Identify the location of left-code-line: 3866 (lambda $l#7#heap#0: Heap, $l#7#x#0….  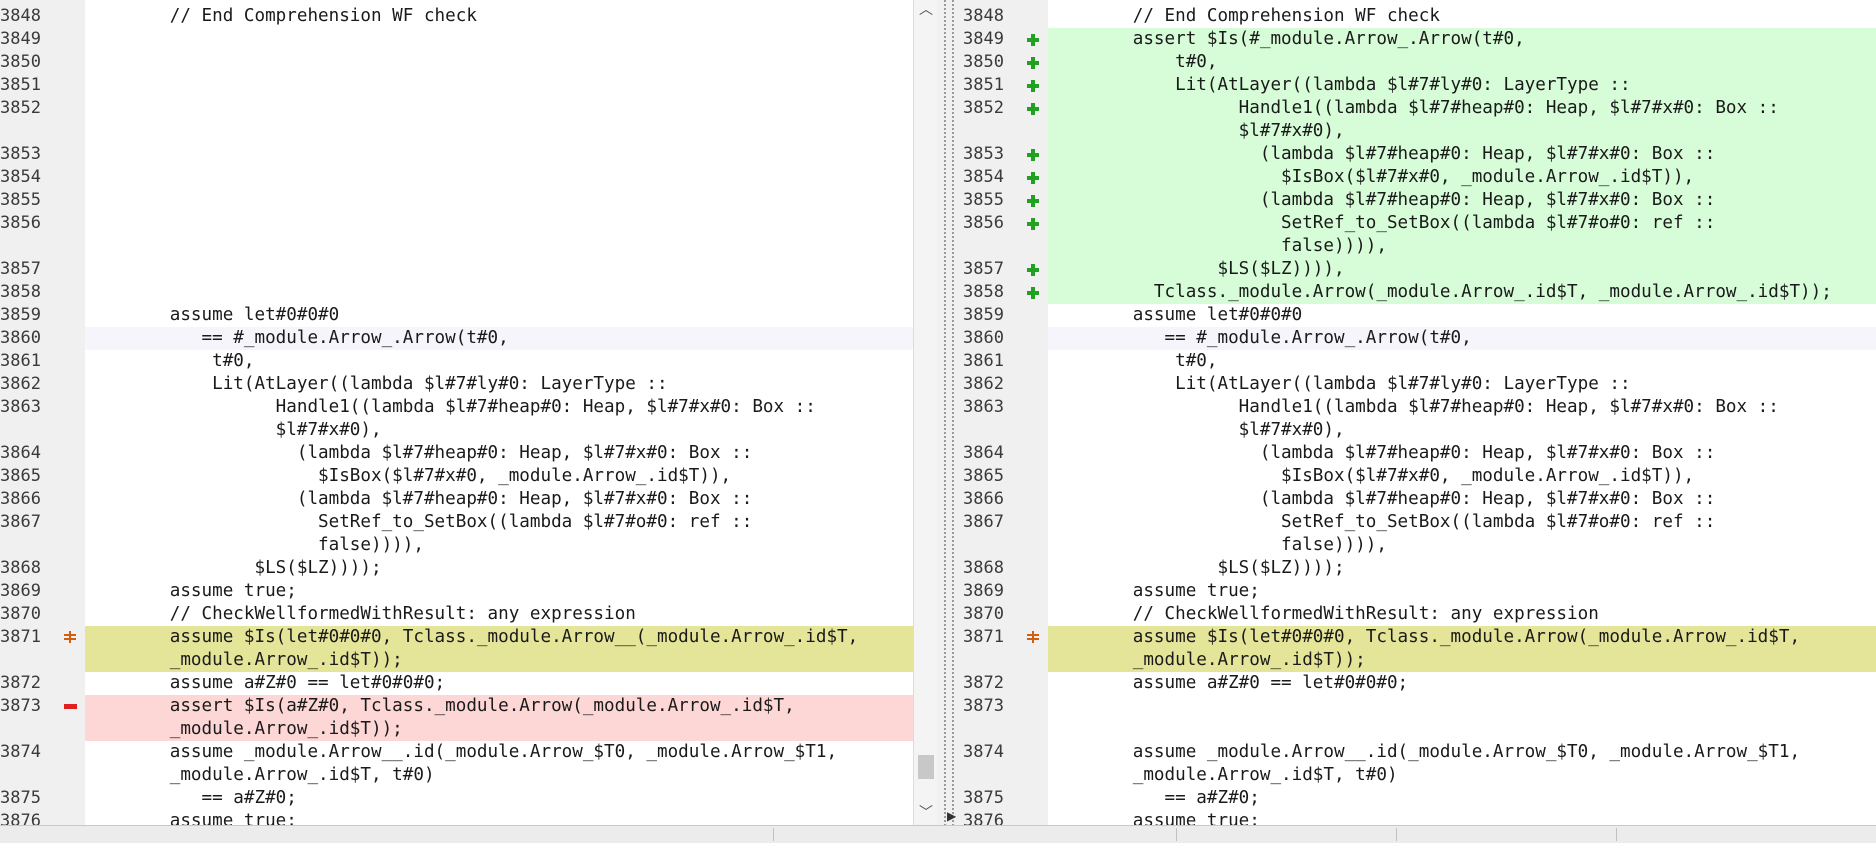
(456, 499).